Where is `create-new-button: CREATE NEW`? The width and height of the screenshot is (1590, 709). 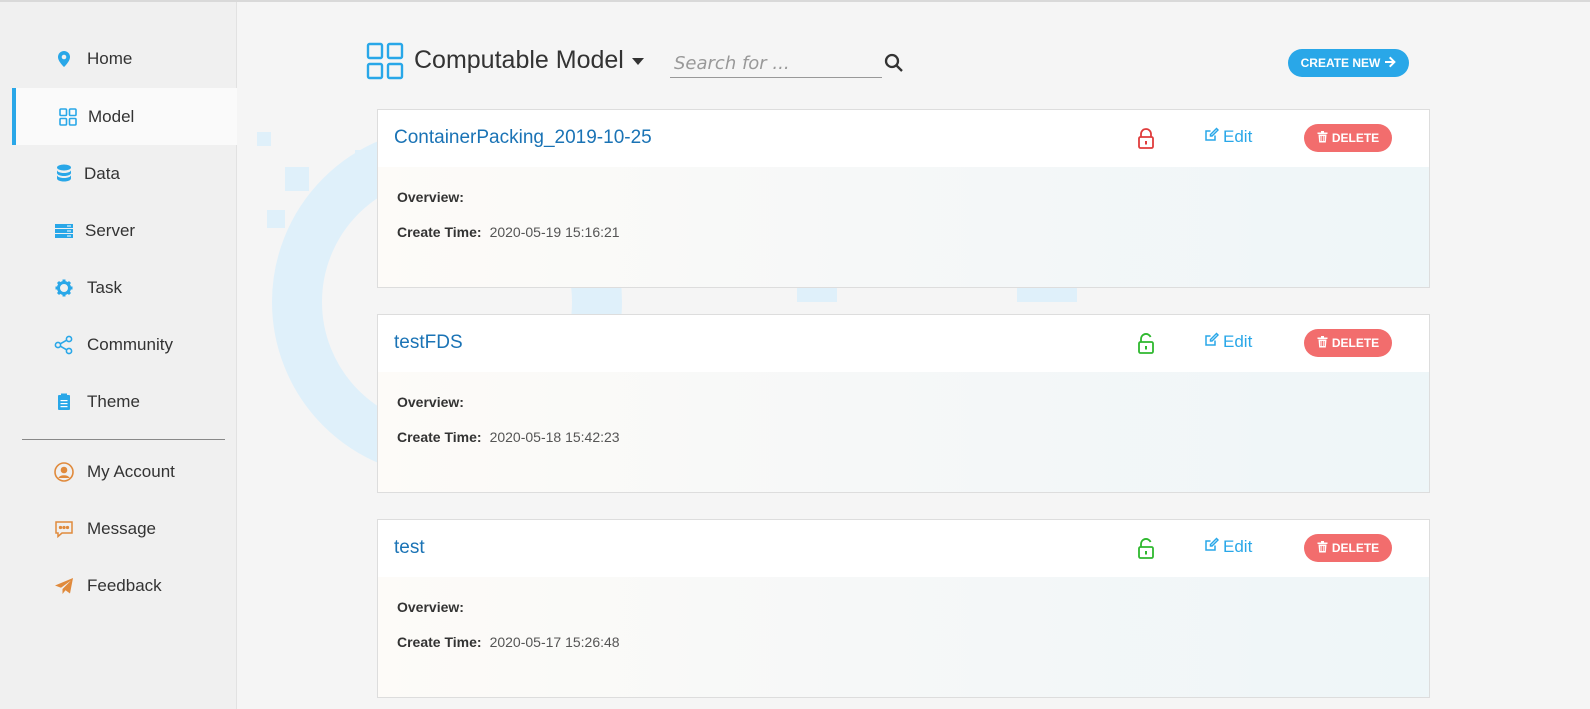
create-new-button: CREATE NEW is located at coordinates (1348, 63).